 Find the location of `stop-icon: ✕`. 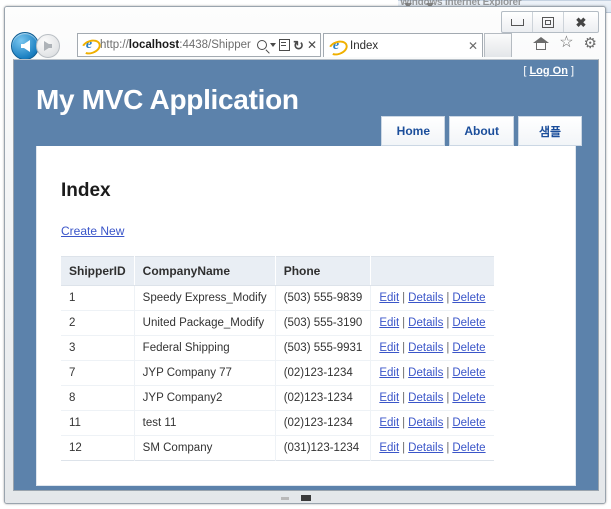

stop-icon: ✕ is located at coordinates (312, 45).